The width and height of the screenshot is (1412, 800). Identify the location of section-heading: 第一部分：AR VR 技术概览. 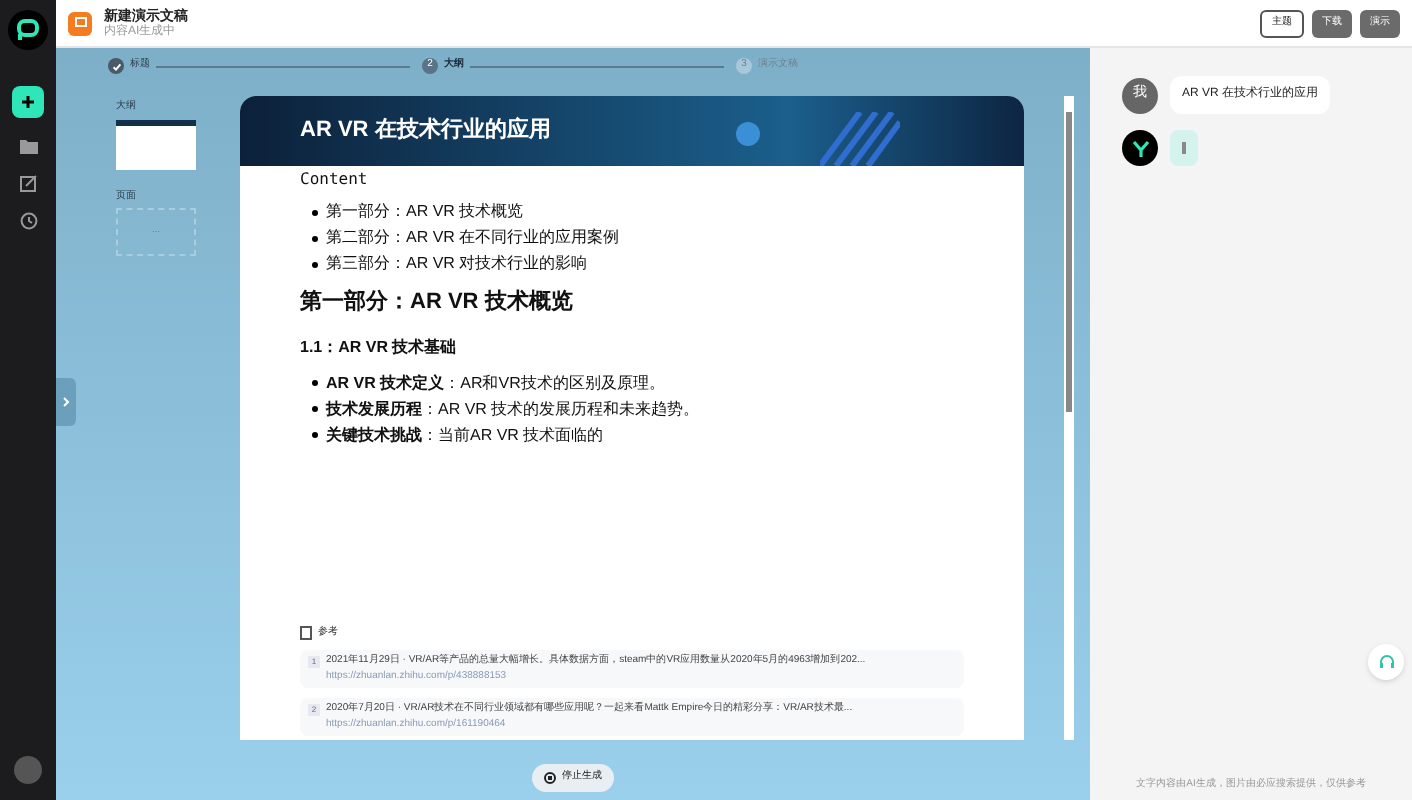
(437, 302).